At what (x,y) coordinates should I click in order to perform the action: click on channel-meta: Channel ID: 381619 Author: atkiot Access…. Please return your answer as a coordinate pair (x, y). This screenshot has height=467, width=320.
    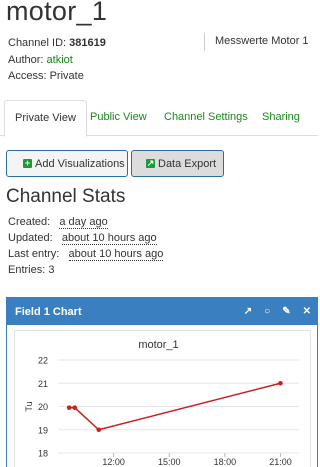
    Looking at the image, I should click on (57, 60).